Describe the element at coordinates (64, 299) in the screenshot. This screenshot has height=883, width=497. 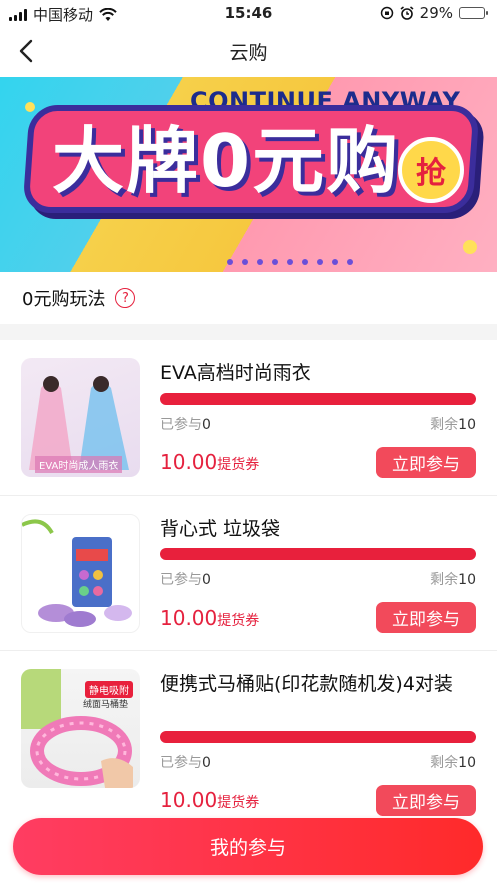
I see `howto-label: 0元购玩法` at that location.